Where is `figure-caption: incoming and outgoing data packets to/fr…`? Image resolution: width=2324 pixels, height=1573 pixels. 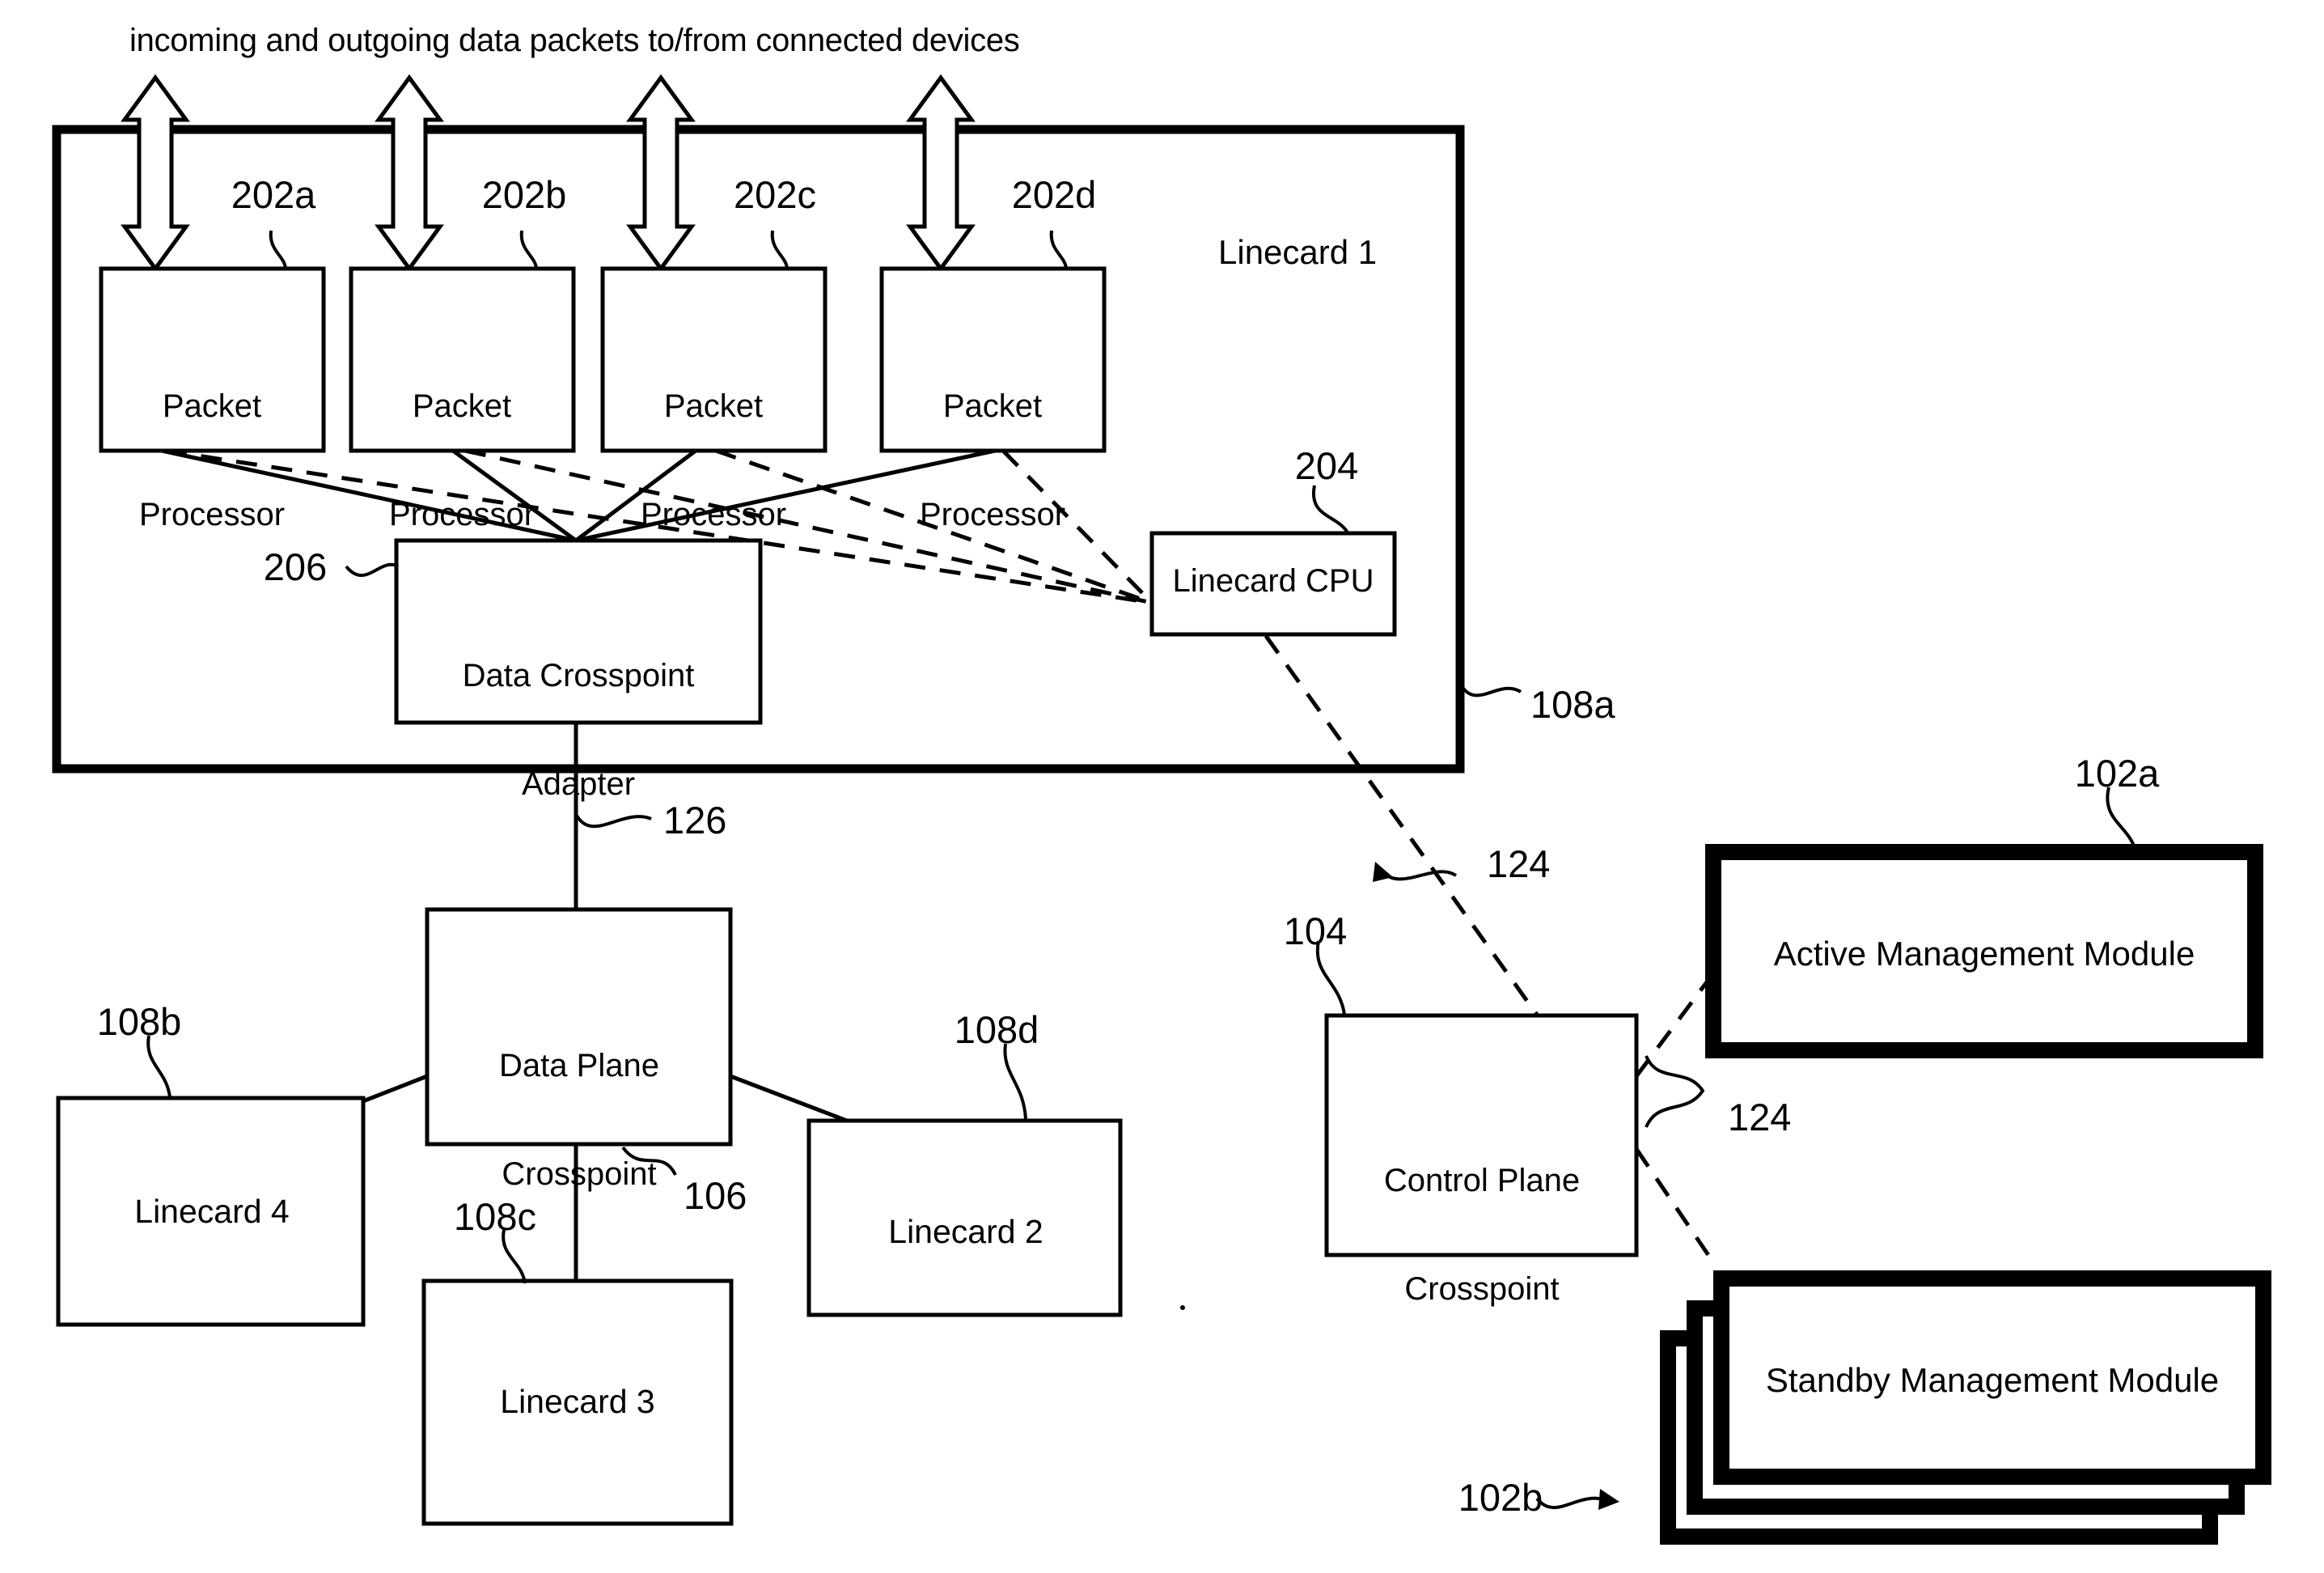
figure-caption: incoming and outgoing data packets to/fr… is located at coordinates (574, 40).